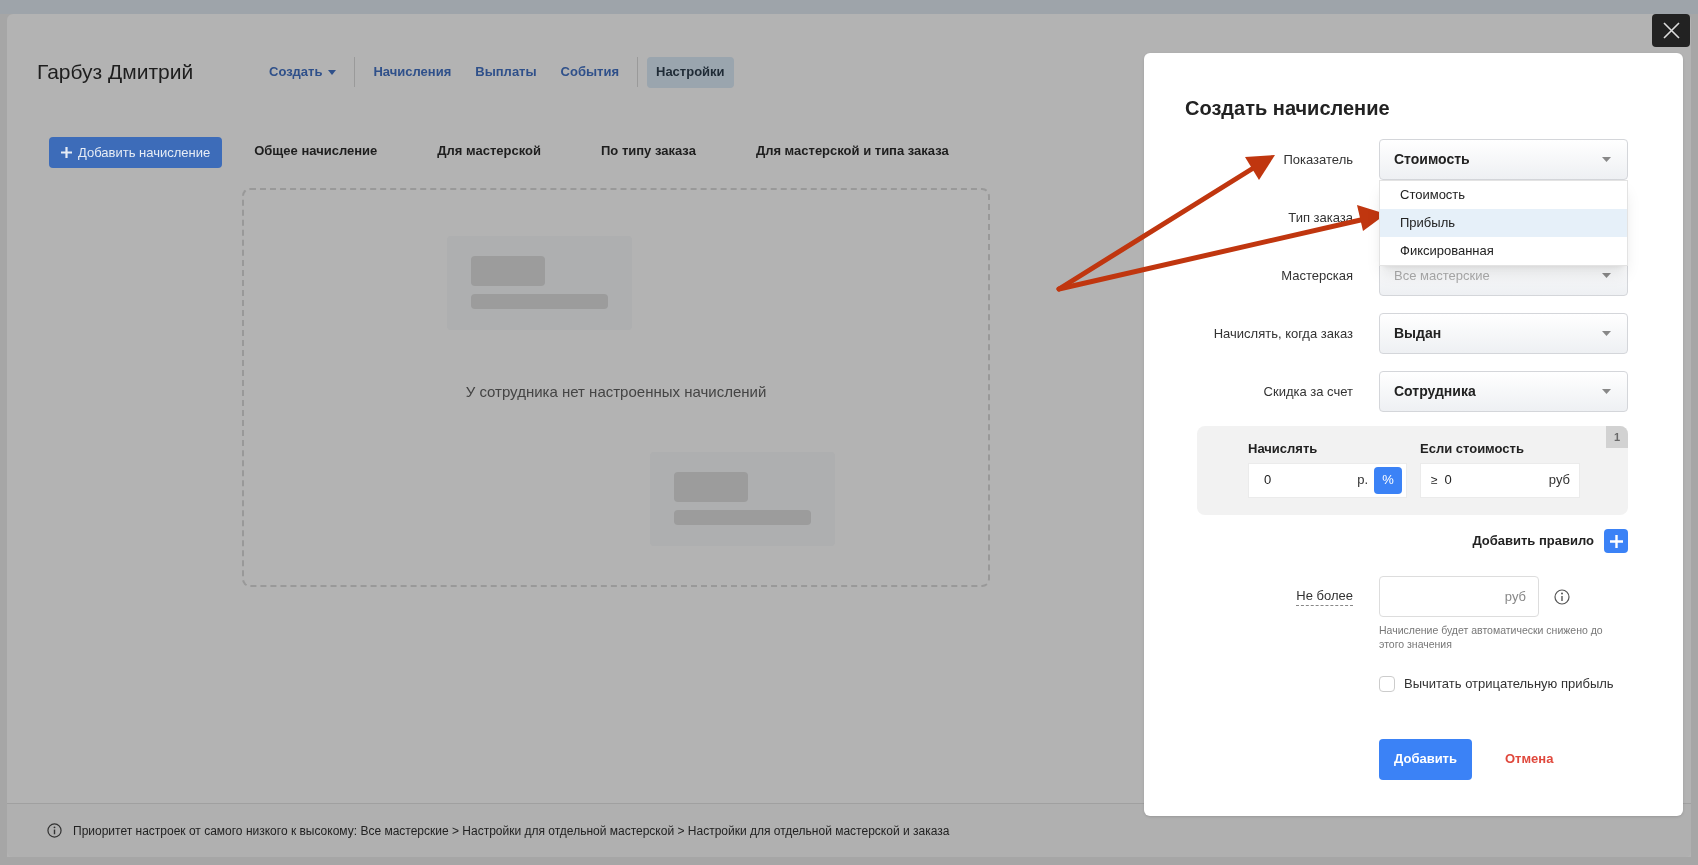 The width and height of the screenshot is (1698, 865). Describe the element at coordinates (1425, 759) in the screenshot. I see `add-button: Добавить` at that location.